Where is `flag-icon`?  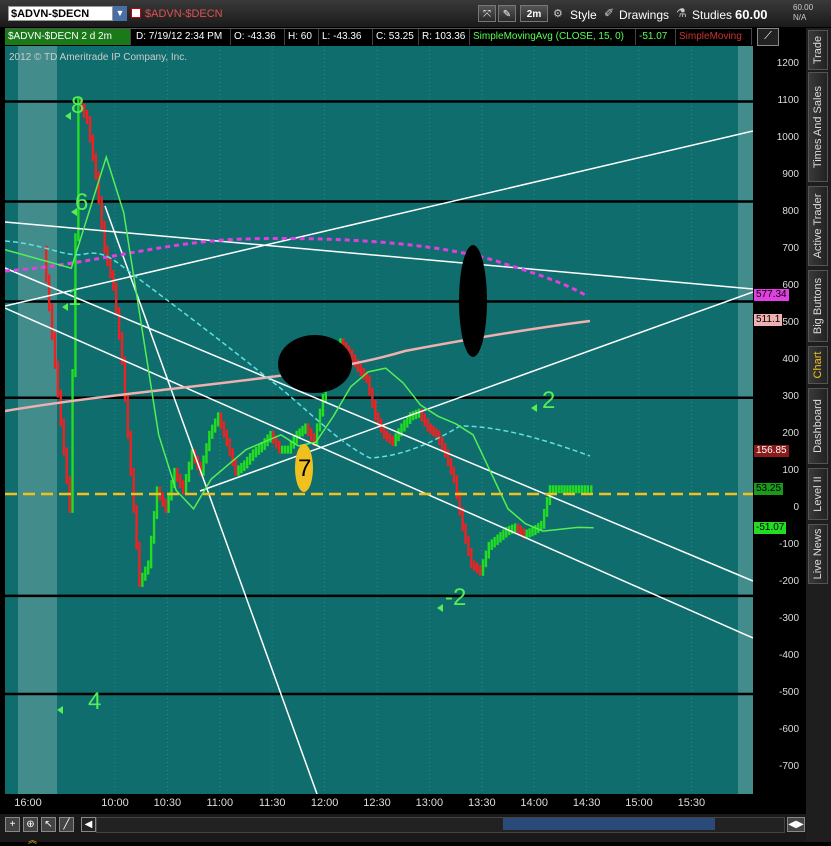 flag-icon is located at coordinates (136, 13).